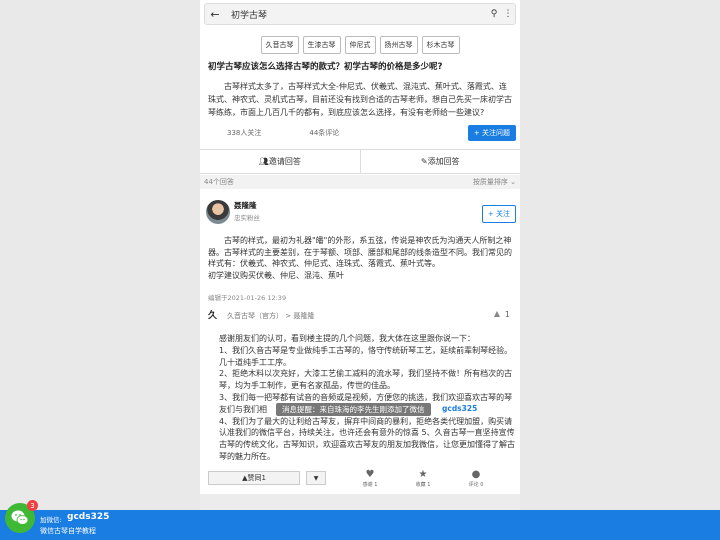 The width and height of the screenshot is (720, 540). I want to click on tag-item: 久音古琴, so click(279, 45).